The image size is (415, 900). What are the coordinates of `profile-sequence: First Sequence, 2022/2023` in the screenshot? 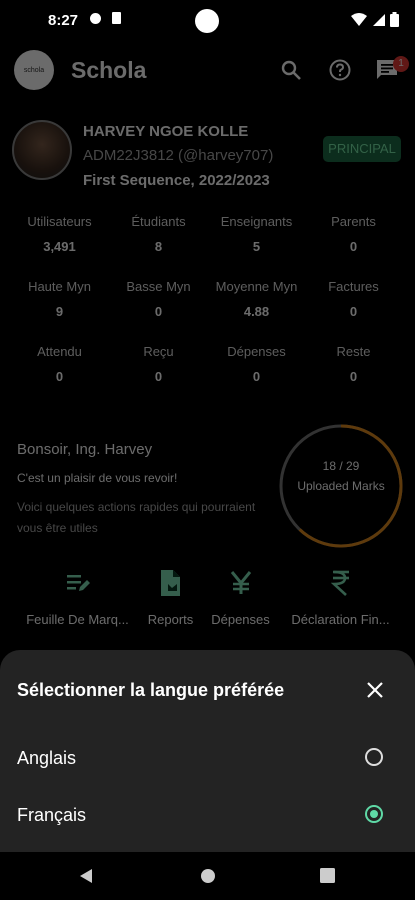 It's located at (176, 180).